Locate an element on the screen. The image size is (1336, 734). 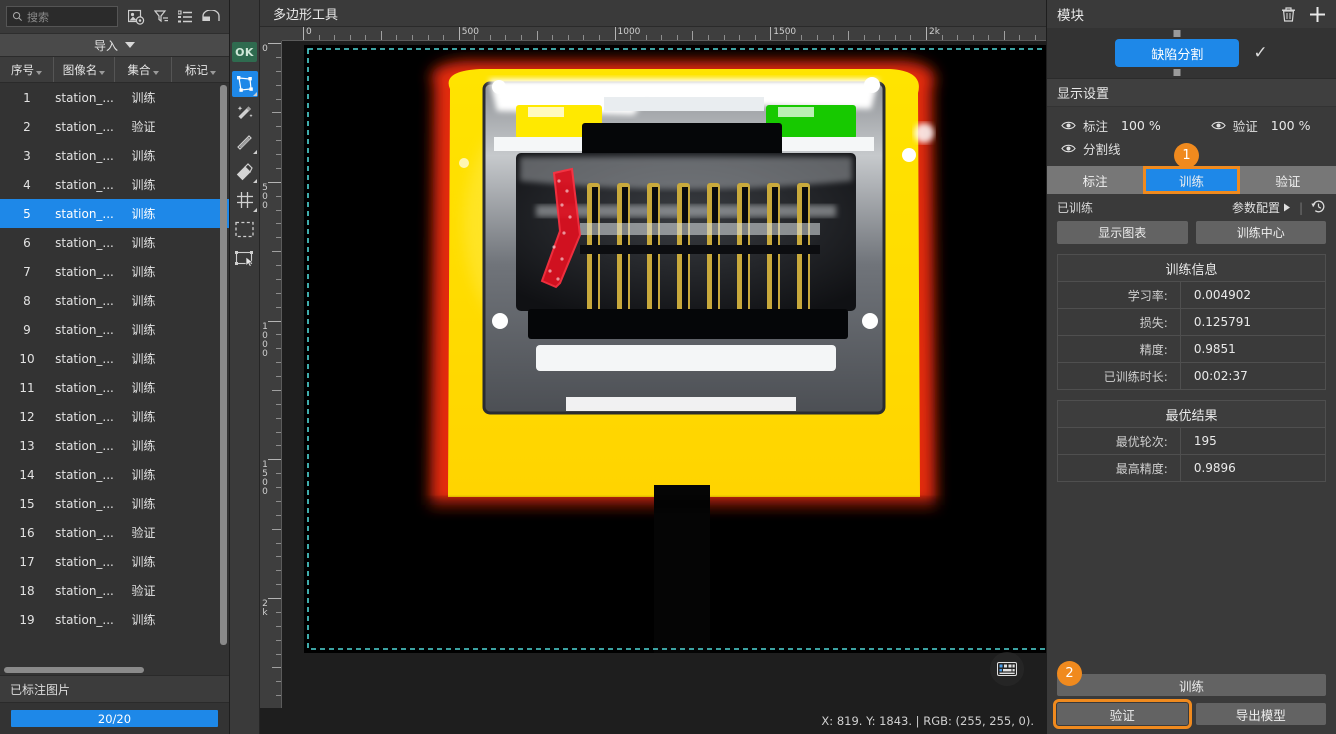
training-history-button is located at coordinates (1318, 208).